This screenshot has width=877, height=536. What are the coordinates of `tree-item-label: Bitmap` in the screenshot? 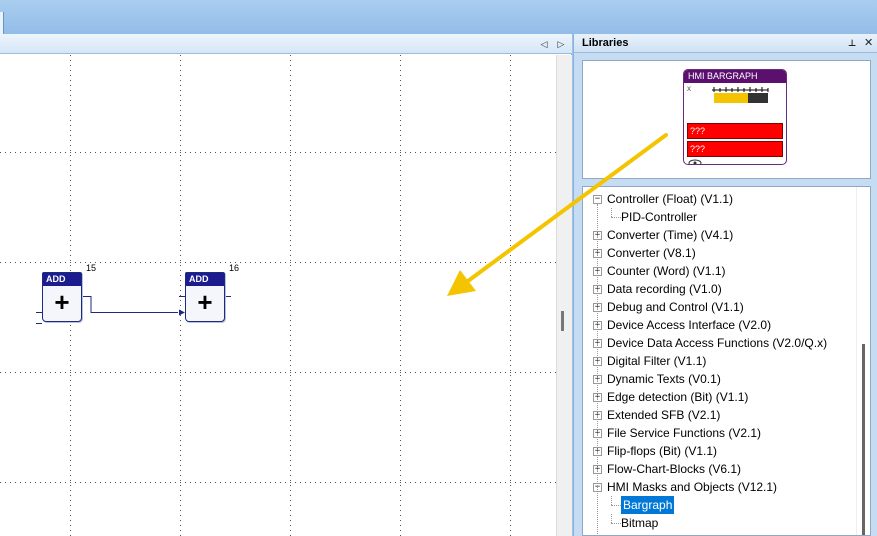 It's located at (640, 523).